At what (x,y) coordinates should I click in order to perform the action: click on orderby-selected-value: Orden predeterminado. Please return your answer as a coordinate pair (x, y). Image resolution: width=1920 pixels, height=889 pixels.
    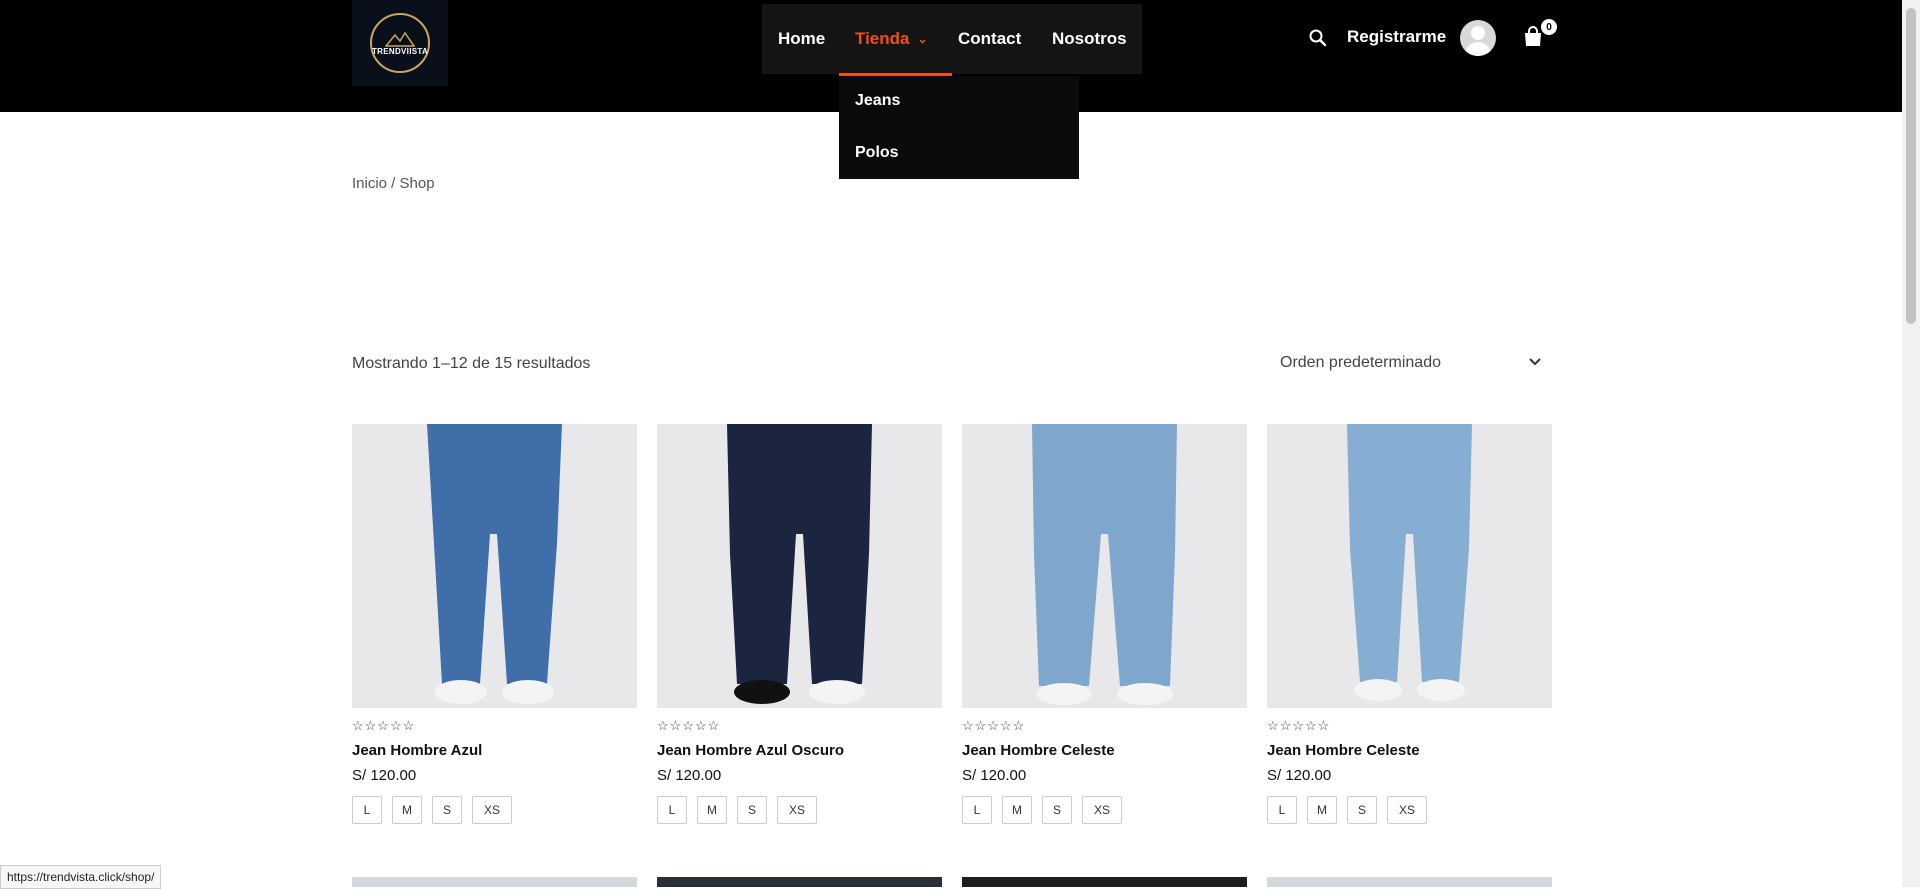
    Looking at the image, I should click on (1360, 362).